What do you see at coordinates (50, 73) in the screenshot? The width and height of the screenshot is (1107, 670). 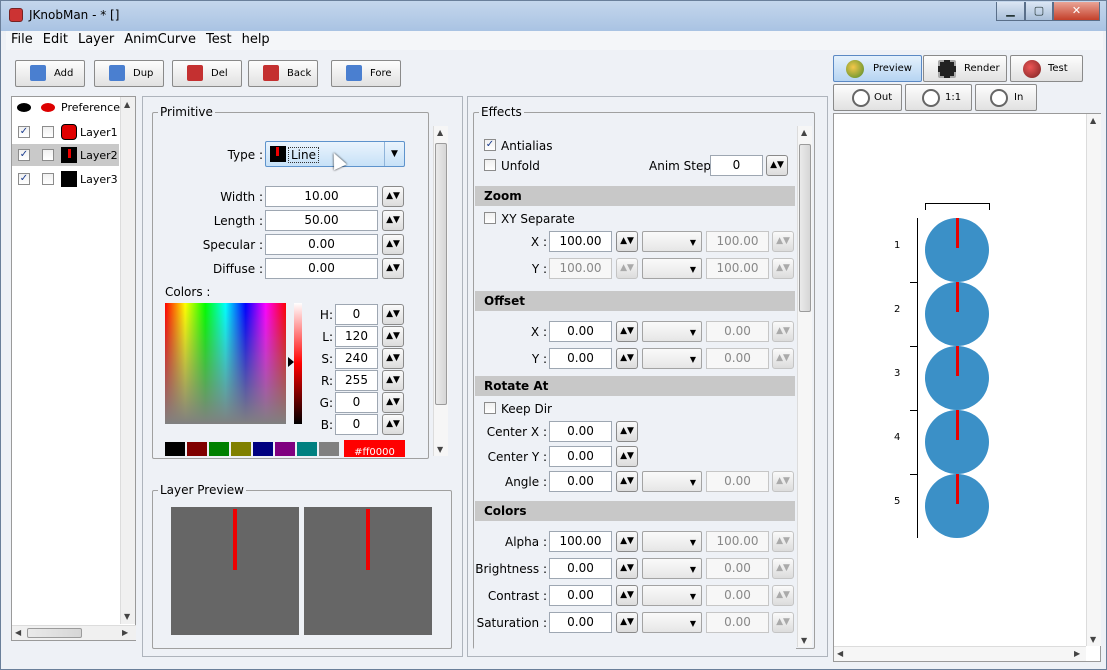 I see `add-button: Add` at bounding box center [50, 73].